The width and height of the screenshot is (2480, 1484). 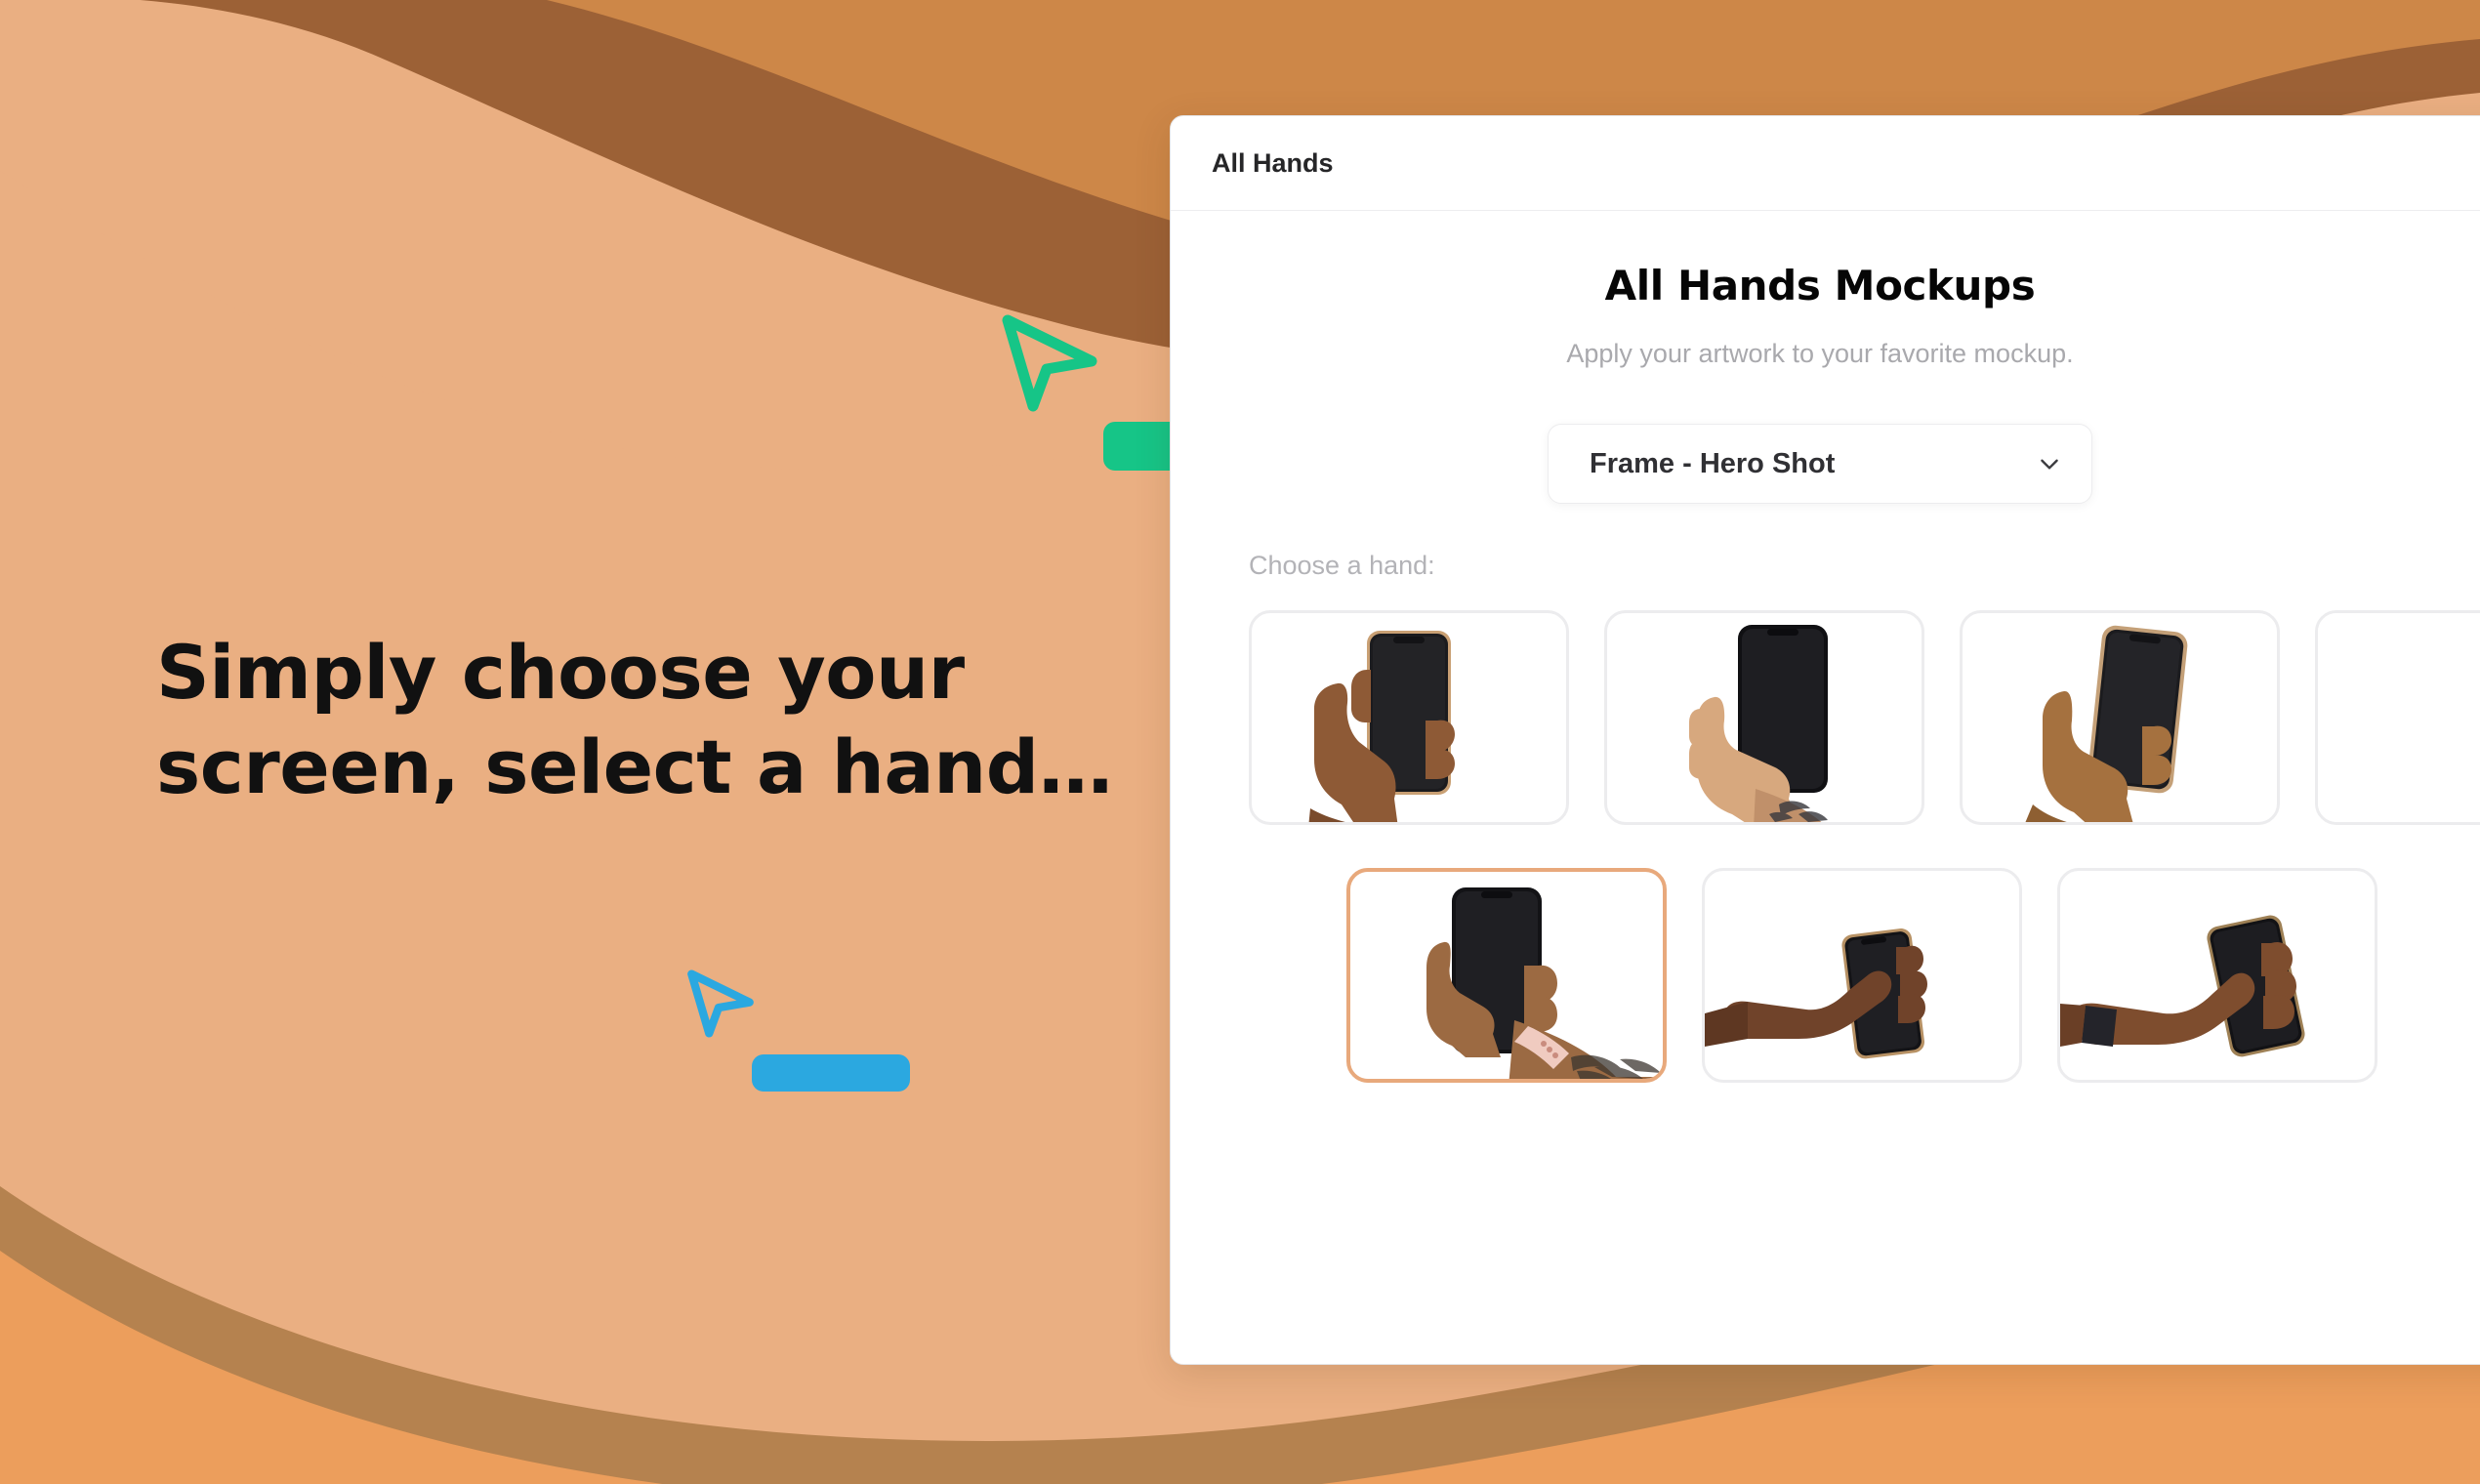 What do you see at coordinates (1713, 463) in the screenshot?
I see `frame-select-value: Frame - Hero Shot` at bounding box center [1713, 463].